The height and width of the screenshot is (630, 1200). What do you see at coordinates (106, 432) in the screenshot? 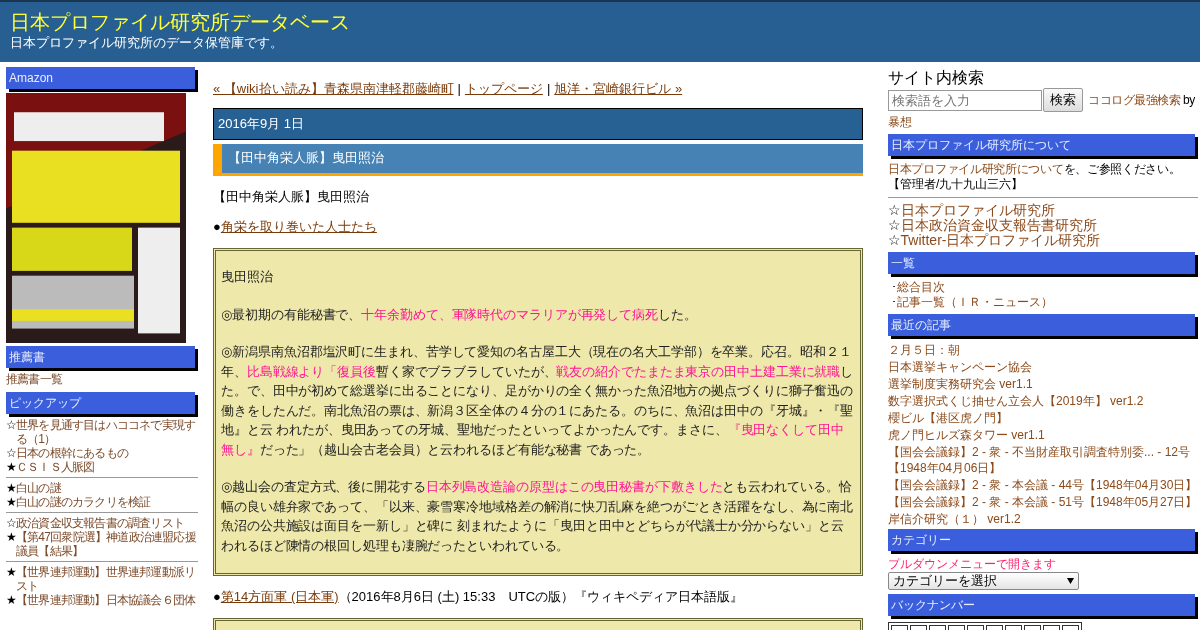
I see `sidebar-link: 世界を見通す目はハココネで実現する（1）` at bounding box center [106, 432].